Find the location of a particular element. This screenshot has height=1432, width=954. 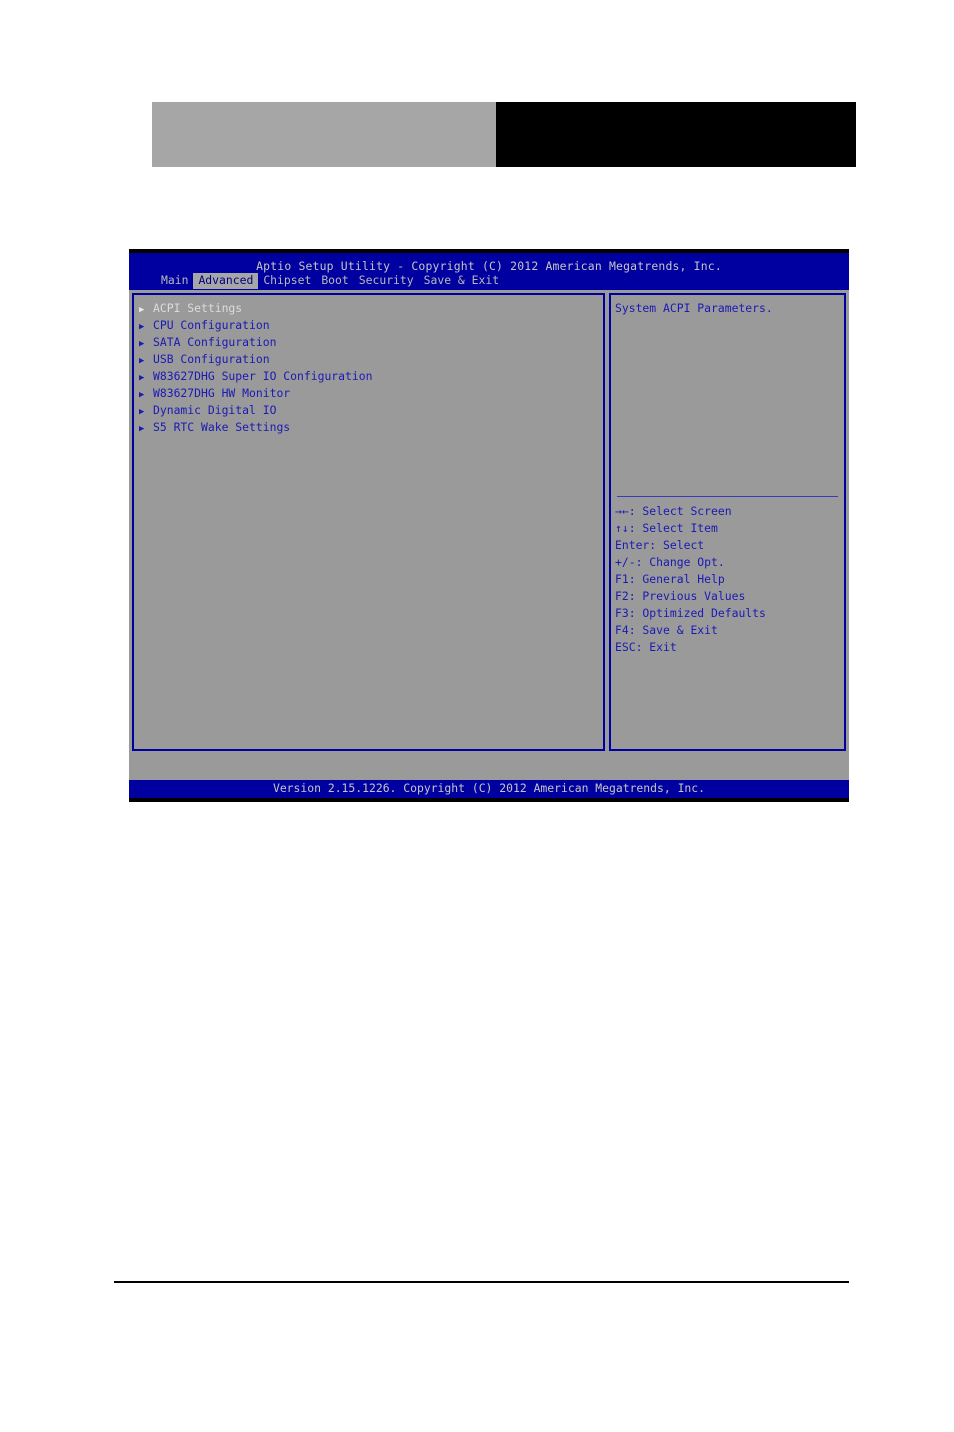

menu-item-label: Dynamic Digital IO is located at coordinates (215, 410).